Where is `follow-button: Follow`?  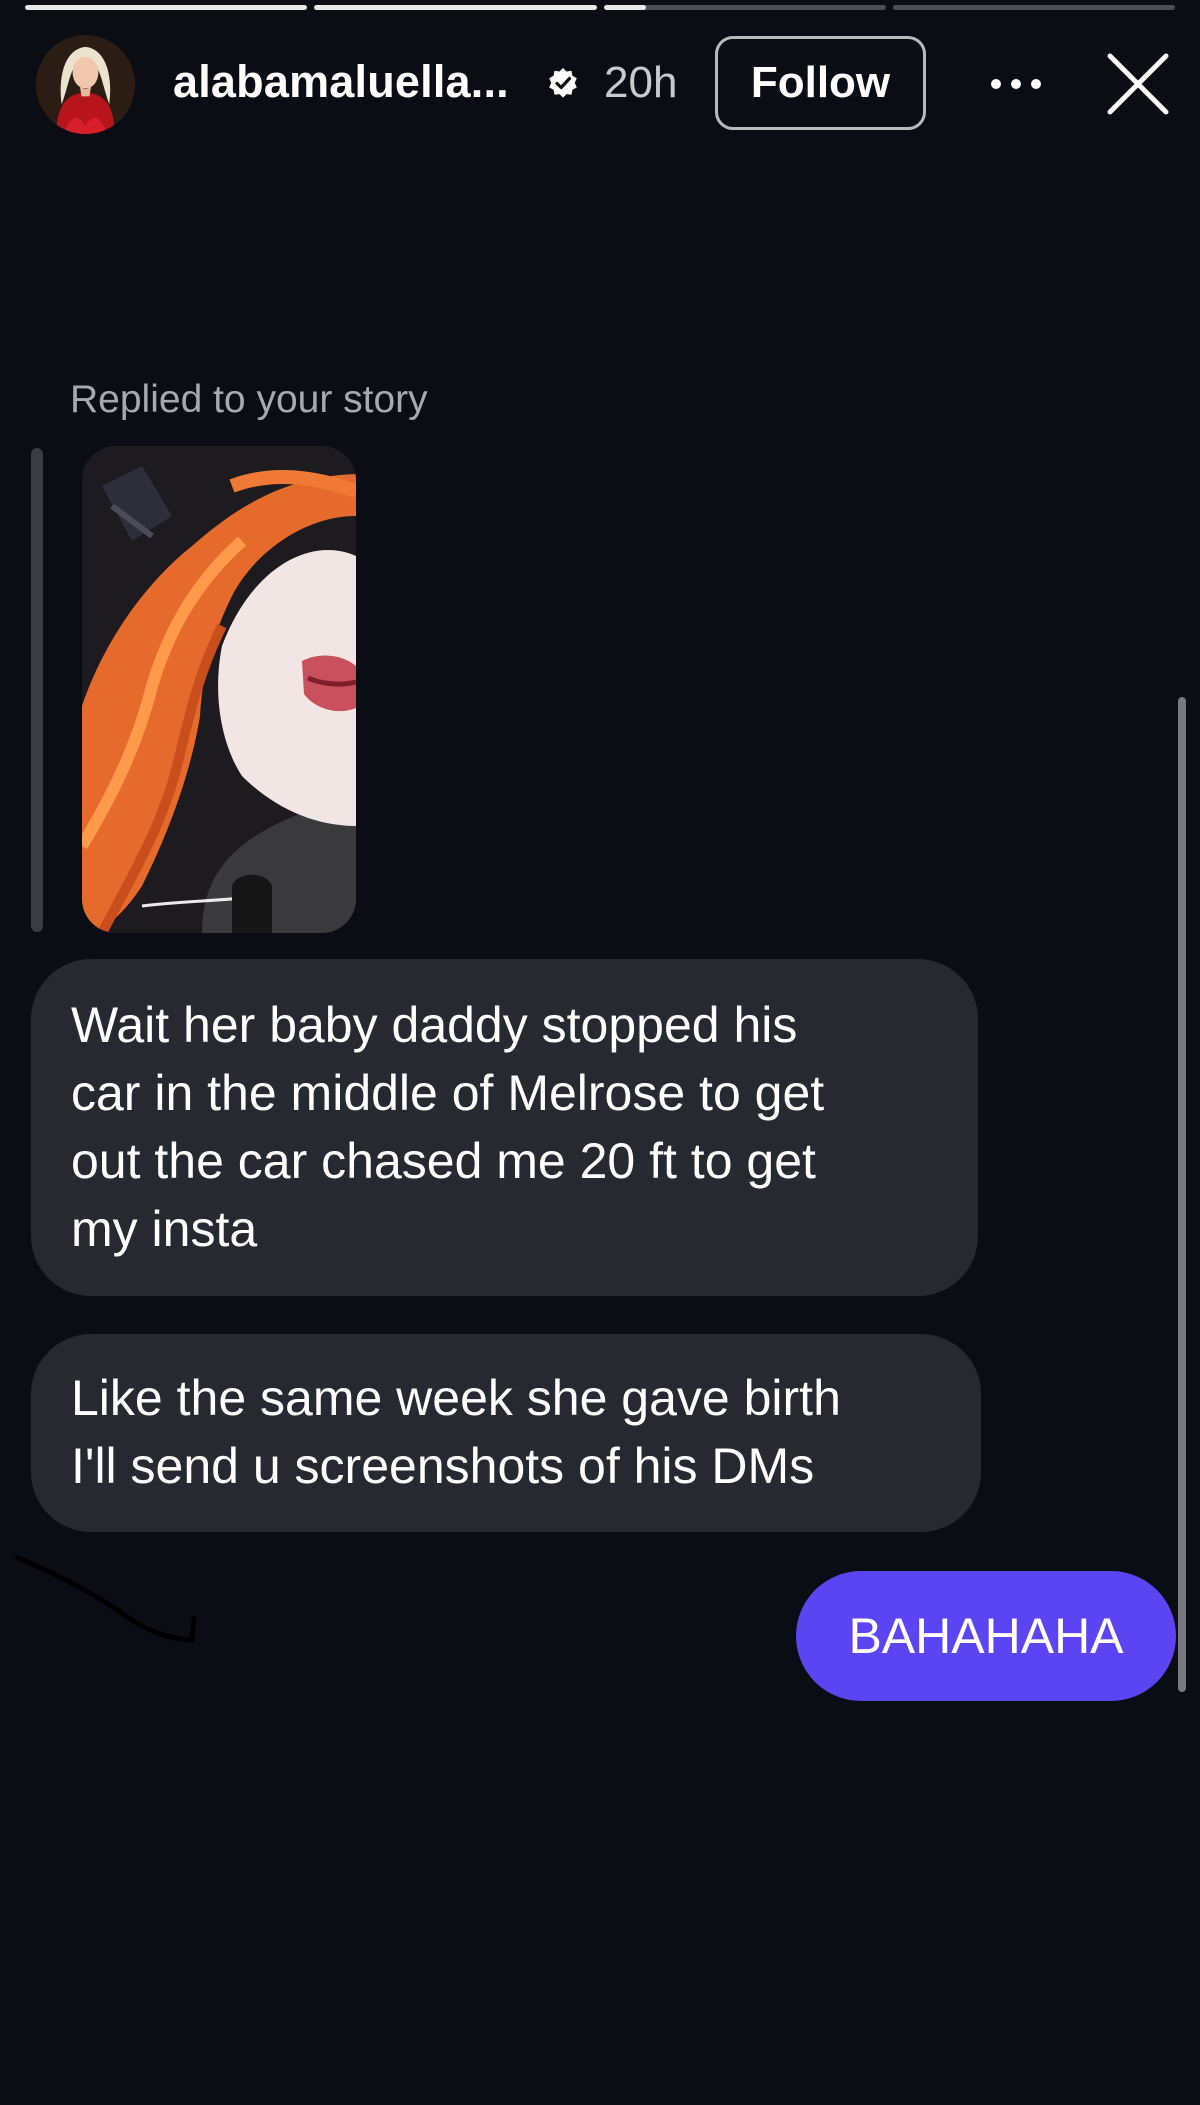 follow-button: Follow is located at coordinates (820, 83).